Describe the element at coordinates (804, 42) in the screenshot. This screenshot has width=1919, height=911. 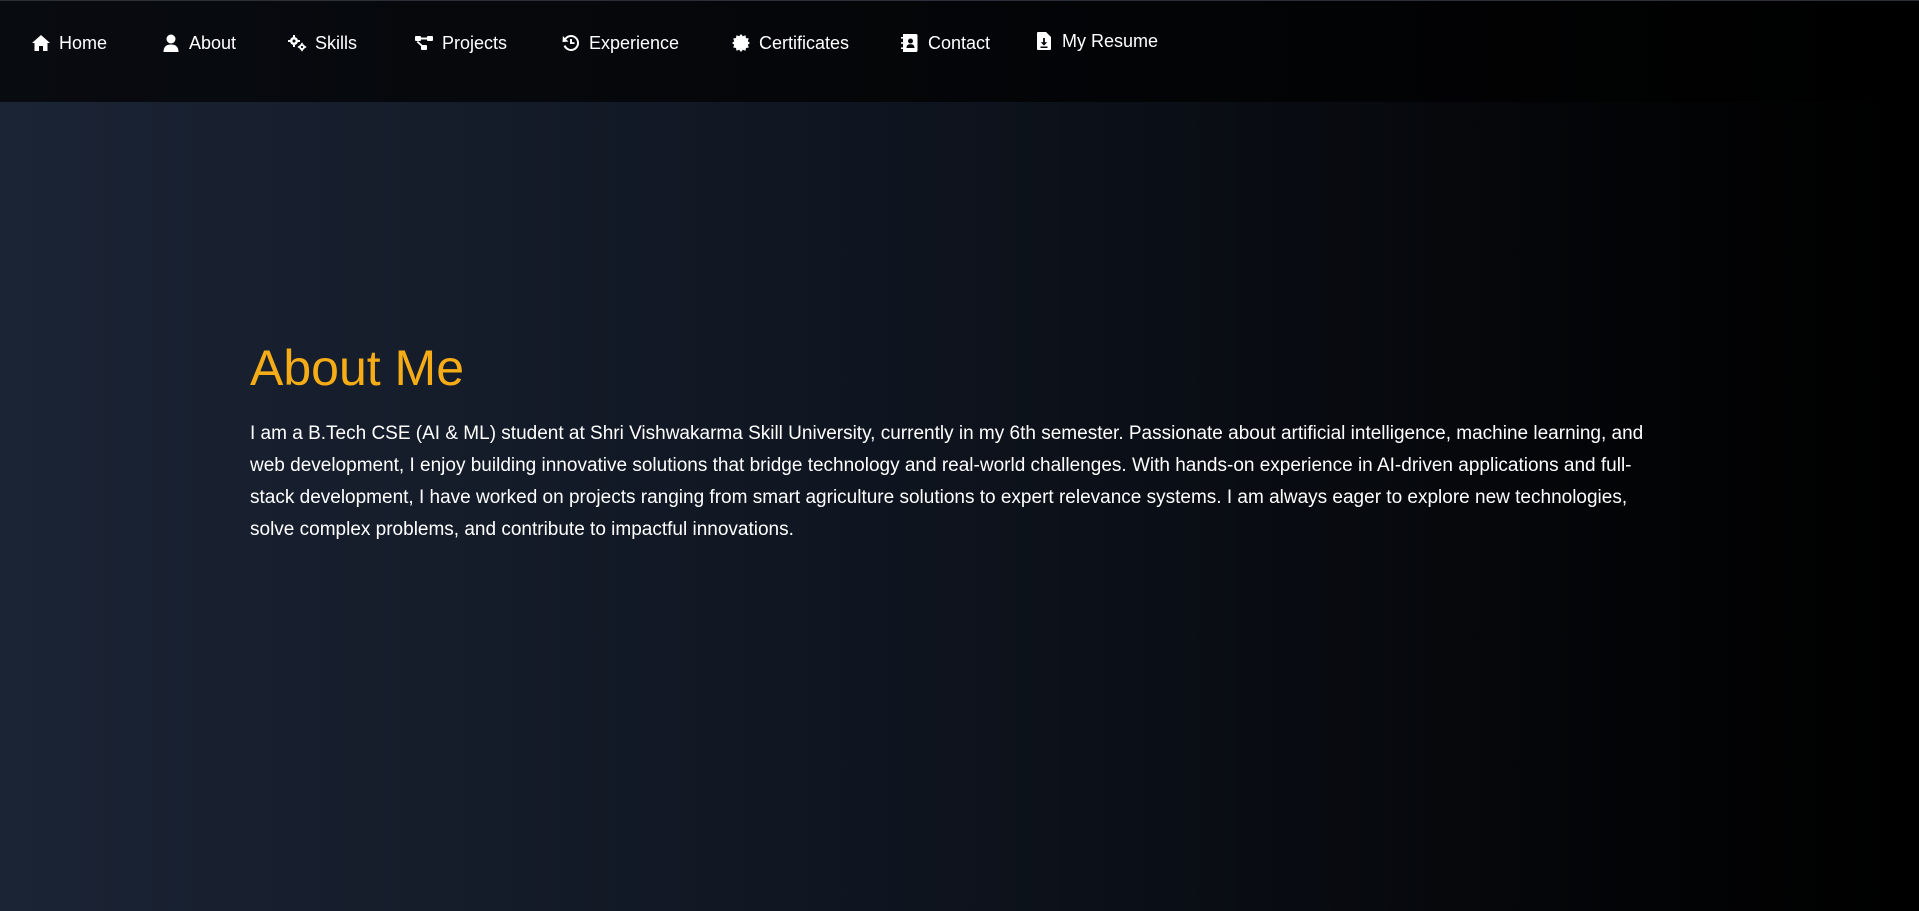
I see `nav-certificates-label: Certificates` at that location.